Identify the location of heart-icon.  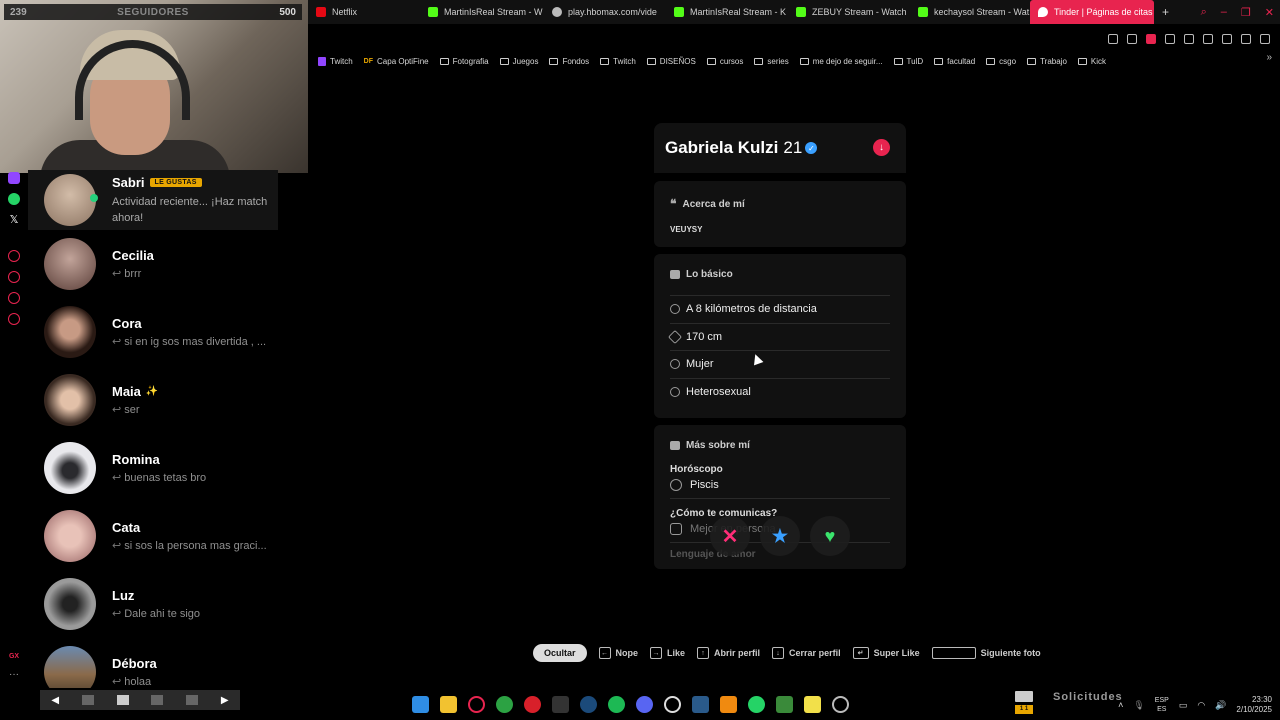
(1189, 39).